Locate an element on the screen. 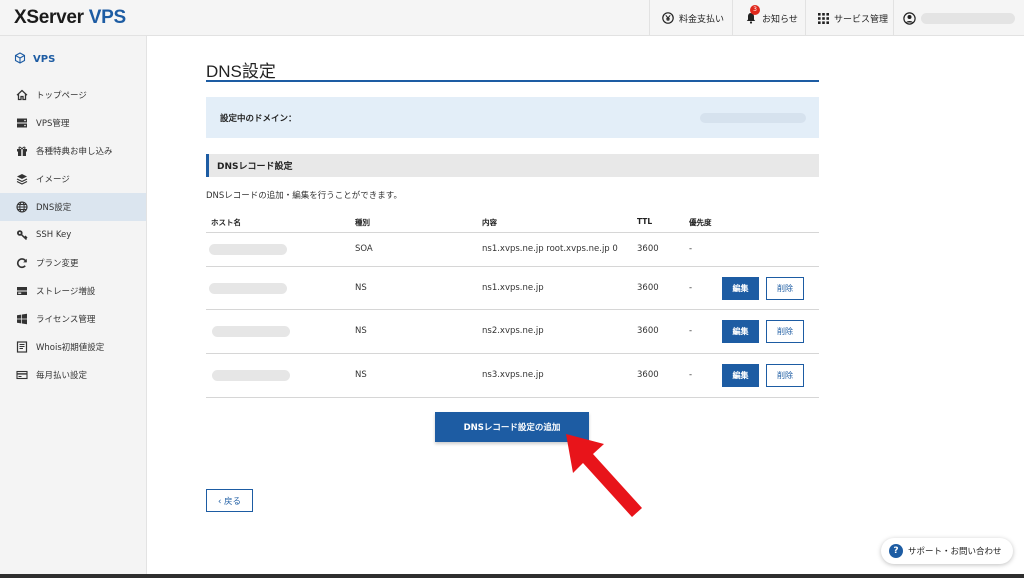  support-label: サポート・お問い合わせ is located at coordinates (955, 552).